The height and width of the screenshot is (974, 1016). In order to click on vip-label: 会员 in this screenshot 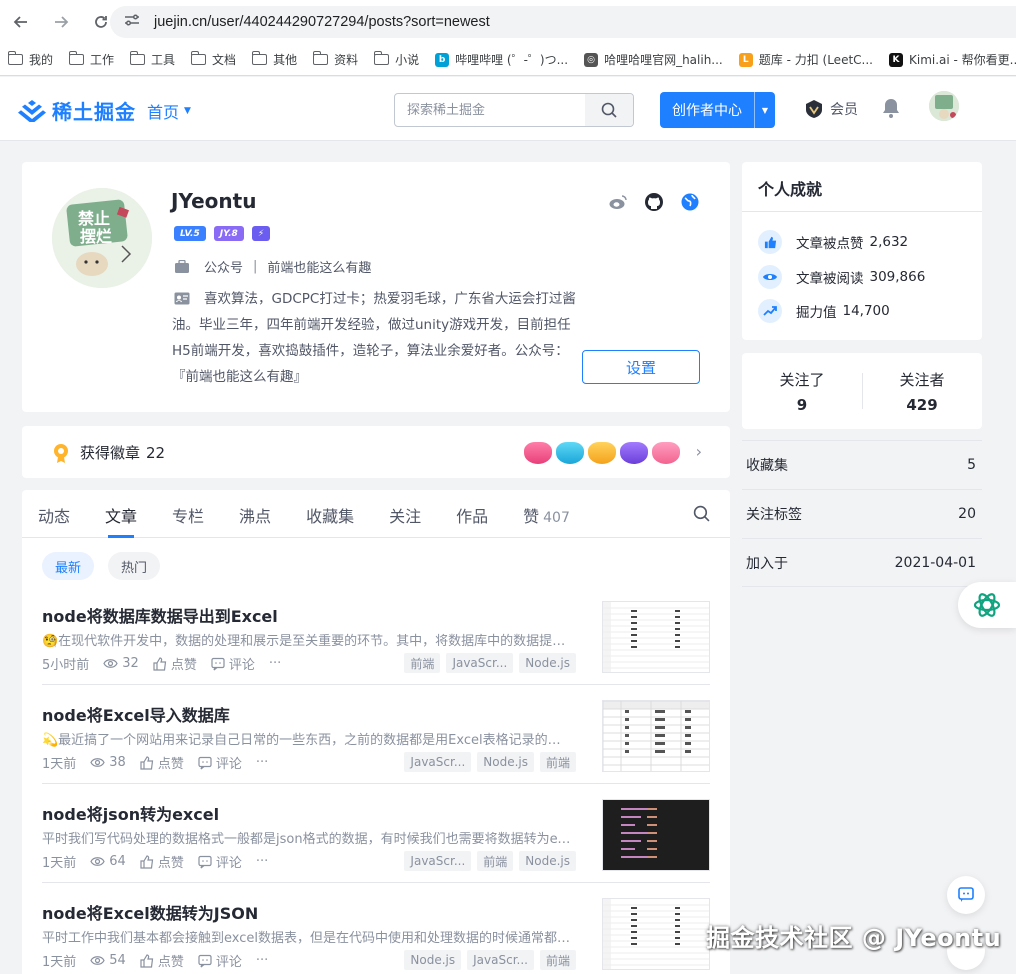, I will do `click(844, 110)`.